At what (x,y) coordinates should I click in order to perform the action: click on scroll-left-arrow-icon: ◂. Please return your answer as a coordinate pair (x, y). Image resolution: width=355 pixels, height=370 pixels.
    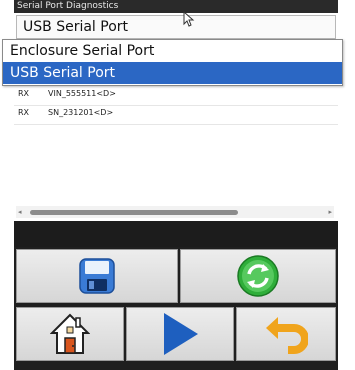
    Looking at the image, I should click on (20, 212).